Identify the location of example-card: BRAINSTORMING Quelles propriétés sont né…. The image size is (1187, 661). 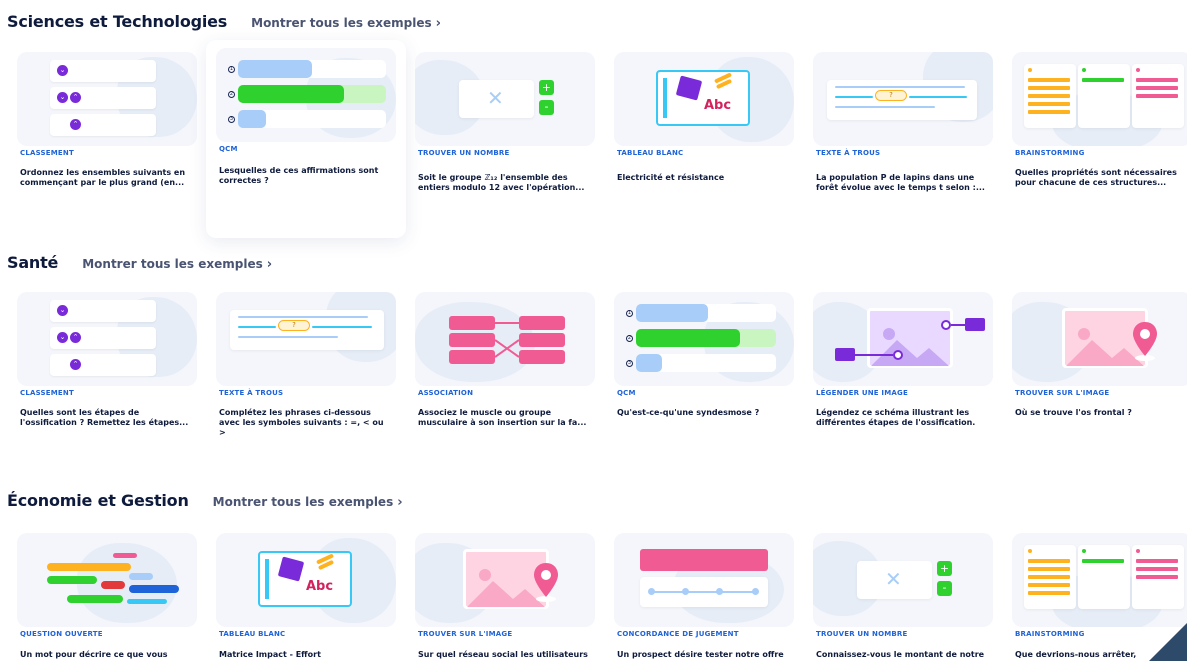
(1094, 127).